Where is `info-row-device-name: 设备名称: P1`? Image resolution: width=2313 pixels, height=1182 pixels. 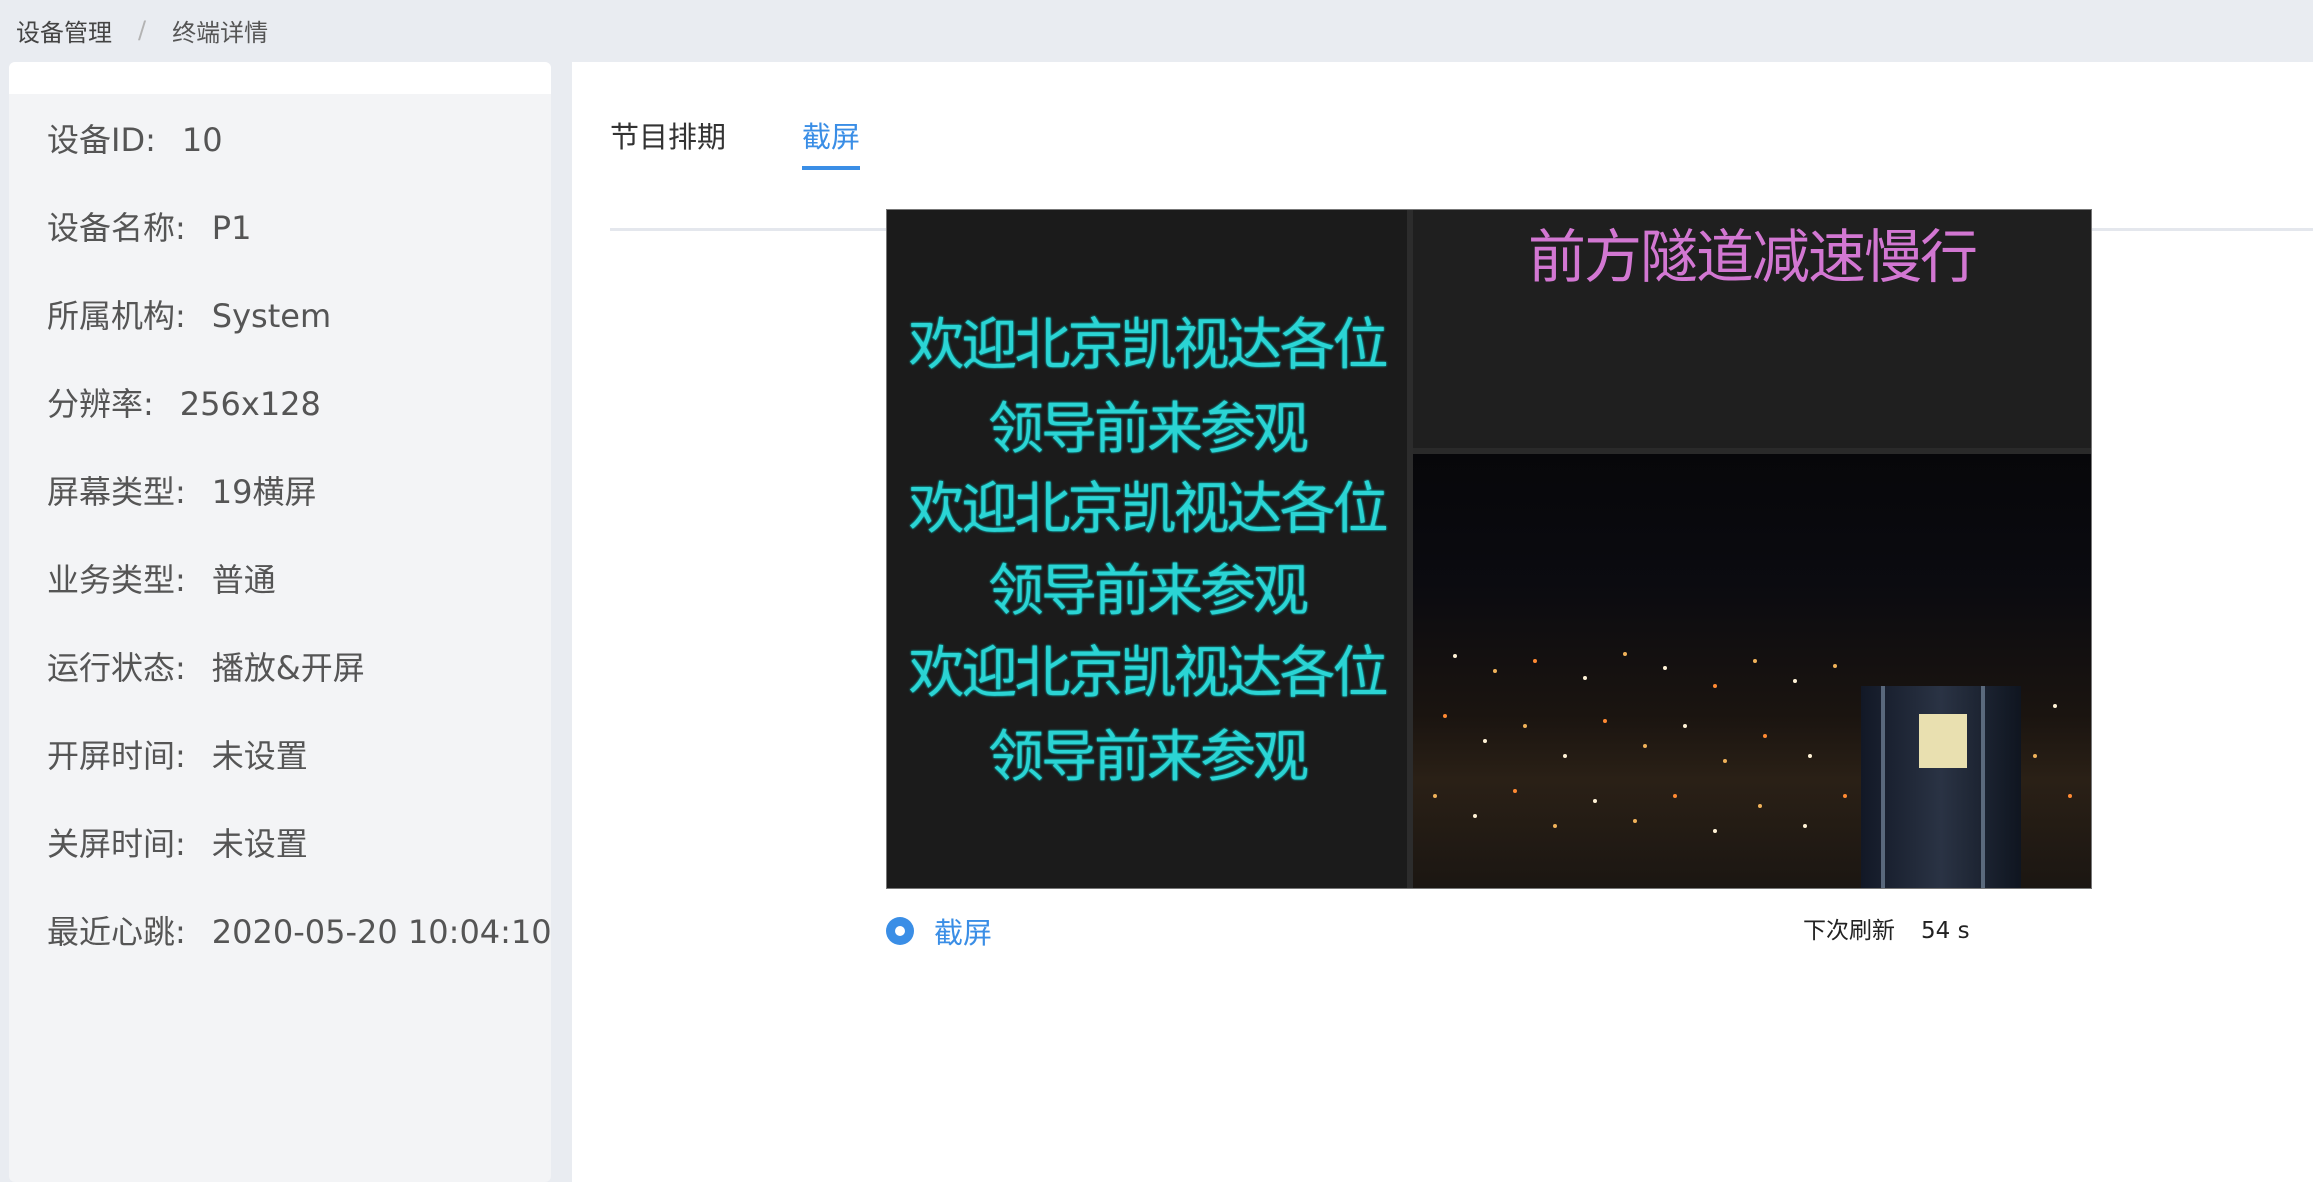 info-row-device-name: 设备名称: P1 is located at coordinates (149, 228).